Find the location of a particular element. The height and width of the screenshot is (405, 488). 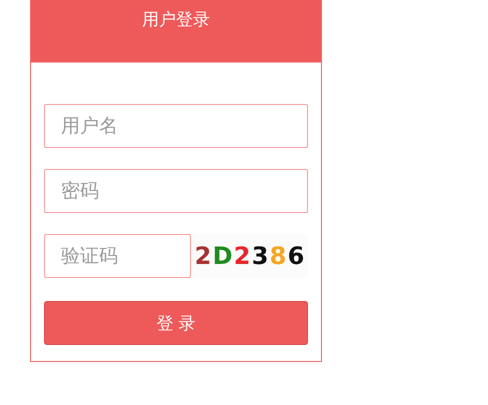

card-title: 用户登录 is located at coordinates (176, 20).